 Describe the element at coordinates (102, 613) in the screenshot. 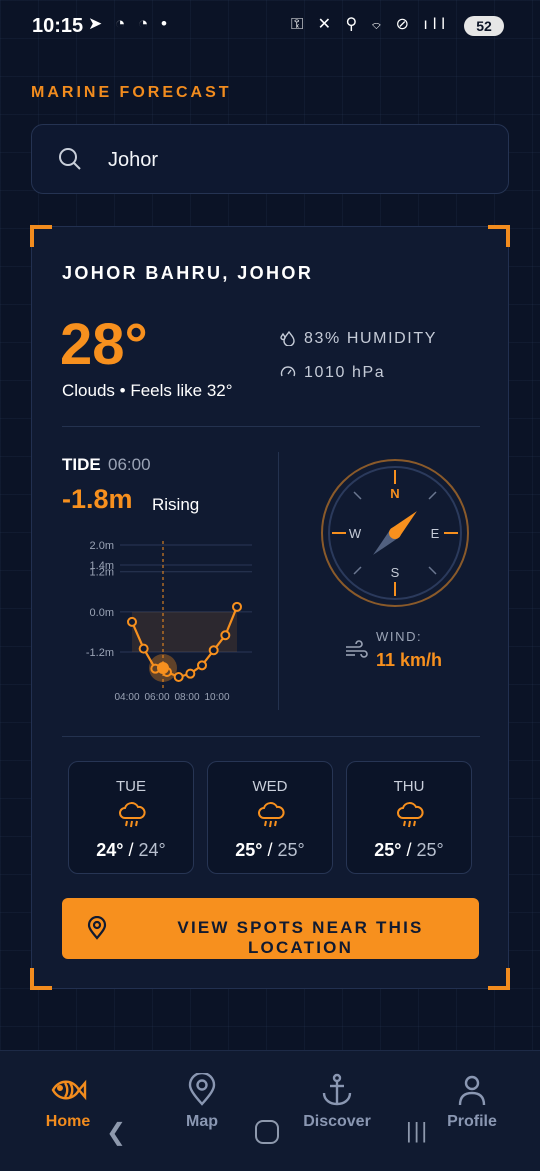

I see `tide-y-tick: 0.0m` at that location.